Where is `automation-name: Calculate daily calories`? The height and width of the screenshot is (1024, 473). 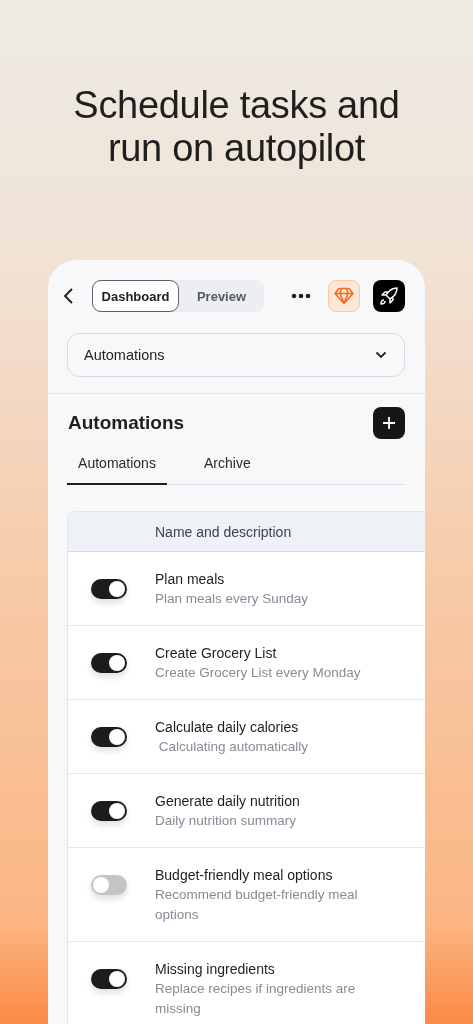 automation-name: Calculate daily calories is located at coordinates (227, 727).